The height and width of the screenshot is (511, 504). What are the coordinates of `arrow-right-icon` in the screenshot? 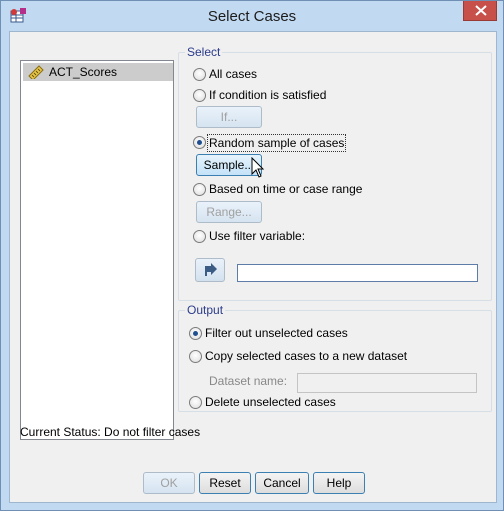 It's located at (211, 269).